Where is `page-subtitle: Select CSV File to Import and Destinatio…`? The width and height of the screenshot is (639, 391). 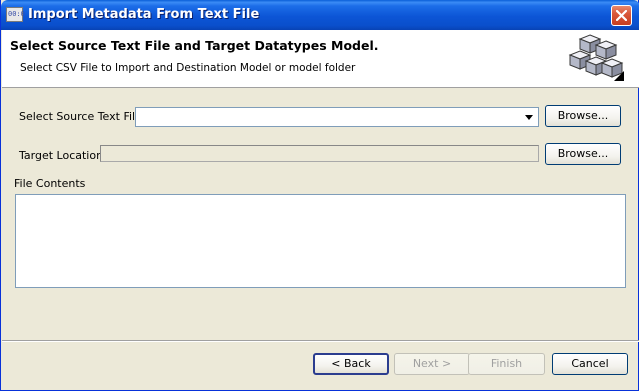 page-subtitle: Select CSV File to Import and Destinatio… is located at coordinates (188, 68).